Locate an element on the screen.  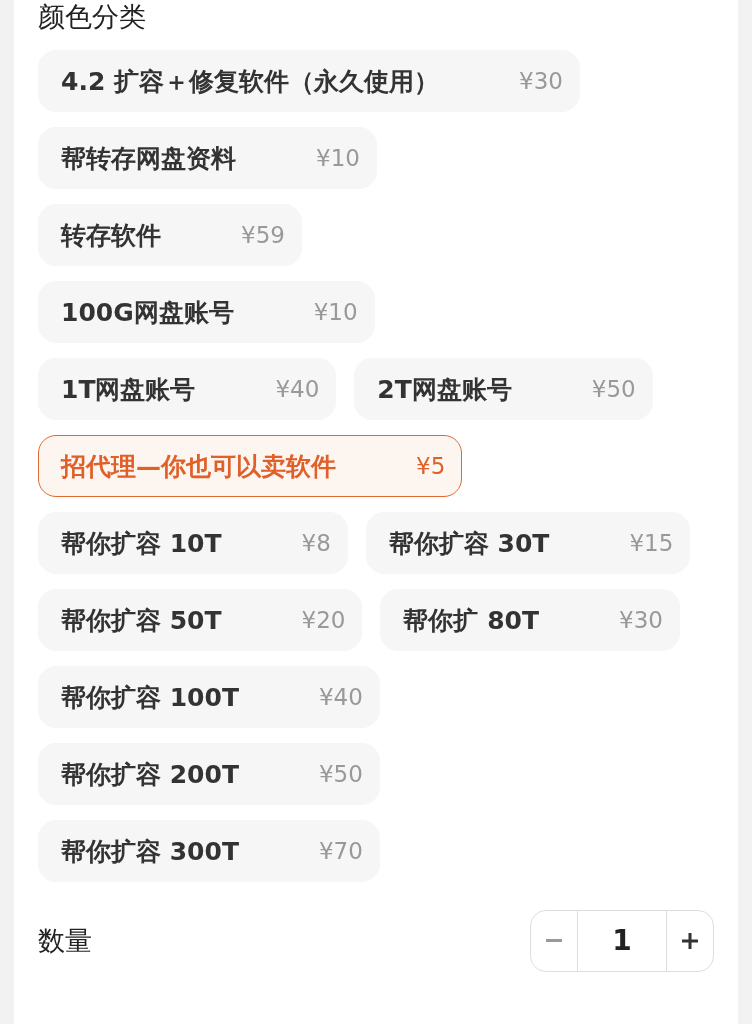
option-label: 帮转存网盘资料 is located at coordinates (148, 158).